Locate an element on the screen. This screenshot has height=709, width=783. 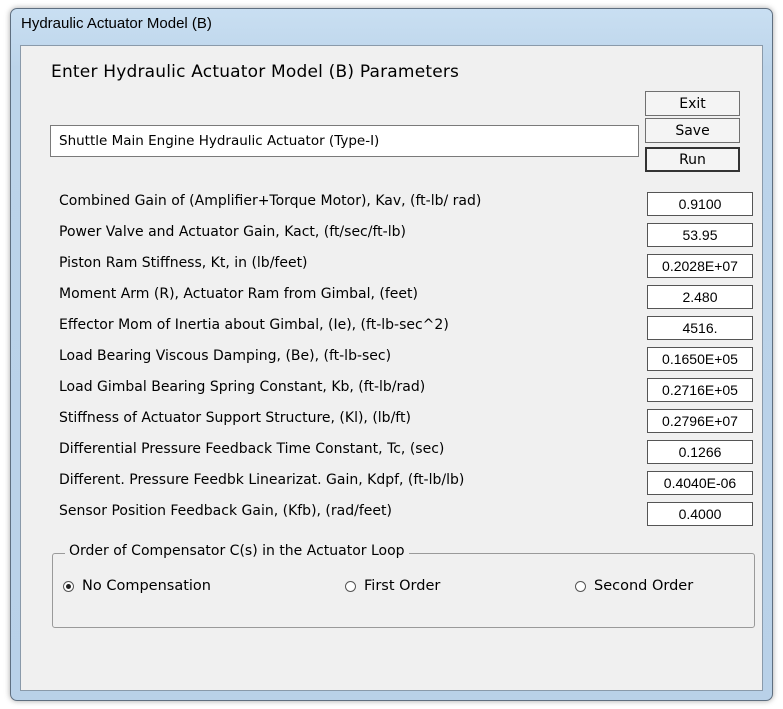
param-input-kb: 0.2716E+05 is located at coordinates (700, 390).